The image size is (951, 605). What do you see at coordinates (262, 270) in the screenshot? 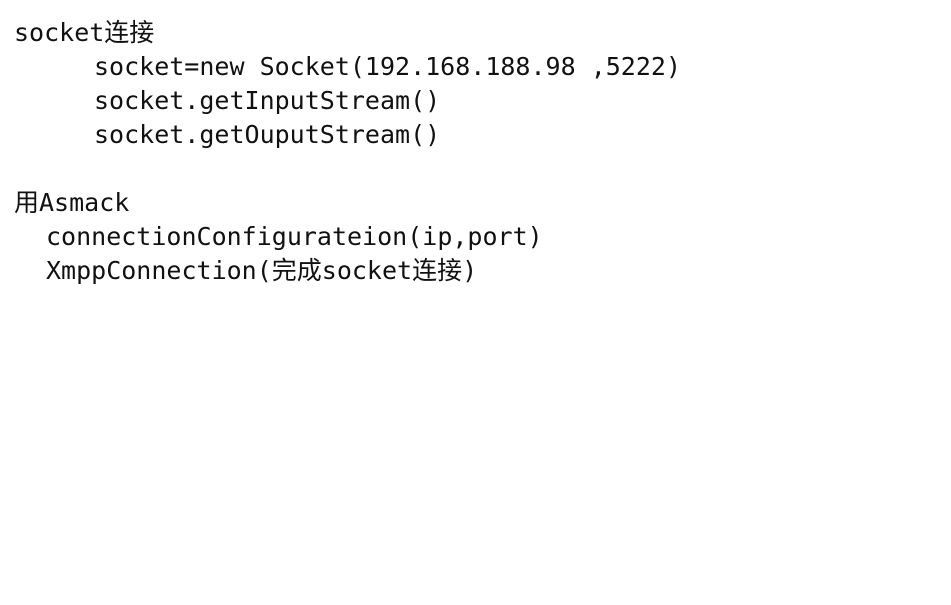
I see `code-line-xmpp-connection: XmppConnection(完成socket连接)` at bounding box center [262, 270].